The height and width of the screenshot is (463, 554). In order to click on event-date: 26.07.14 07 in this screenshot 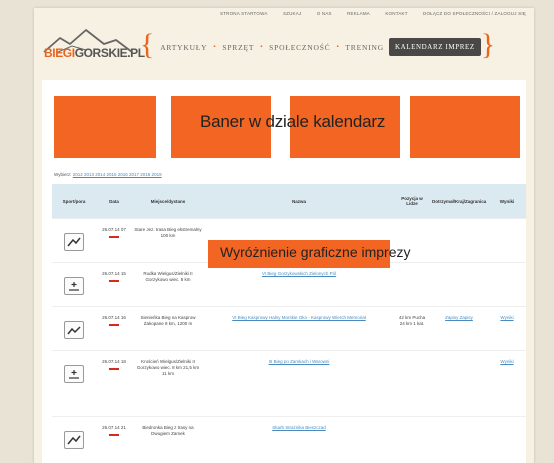, I will do `click(114, 229)`.